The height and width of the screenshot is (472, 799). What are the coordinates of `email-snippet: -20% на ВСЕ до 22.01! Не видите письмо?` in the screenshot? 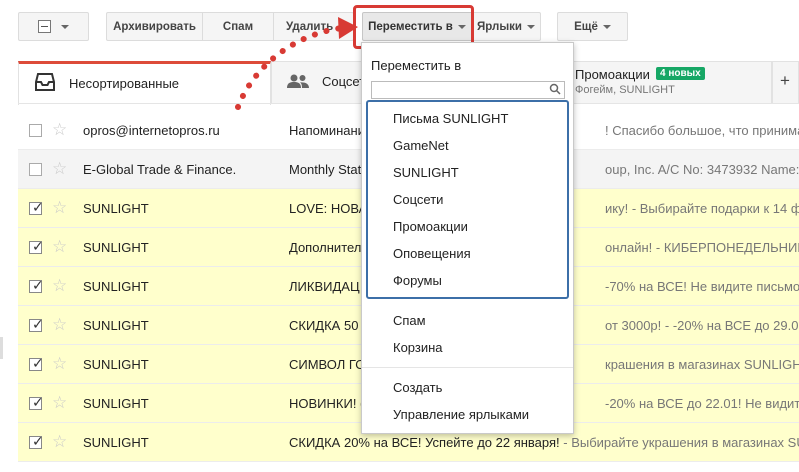 It's located at (702, 403).